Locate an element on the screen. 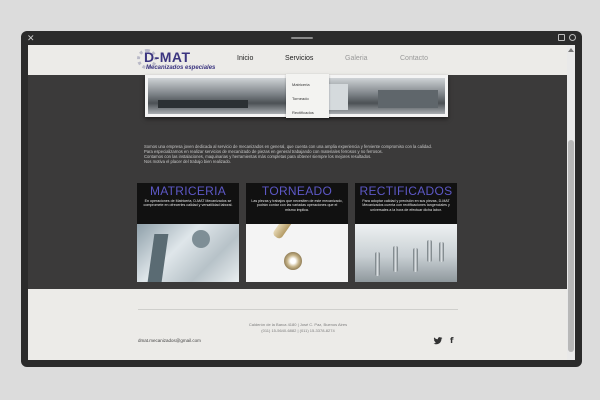 The width and height of the screenshot is (600, 400). dropdown-item-rectificados: Rectificados is located at coordinates (303, 112).